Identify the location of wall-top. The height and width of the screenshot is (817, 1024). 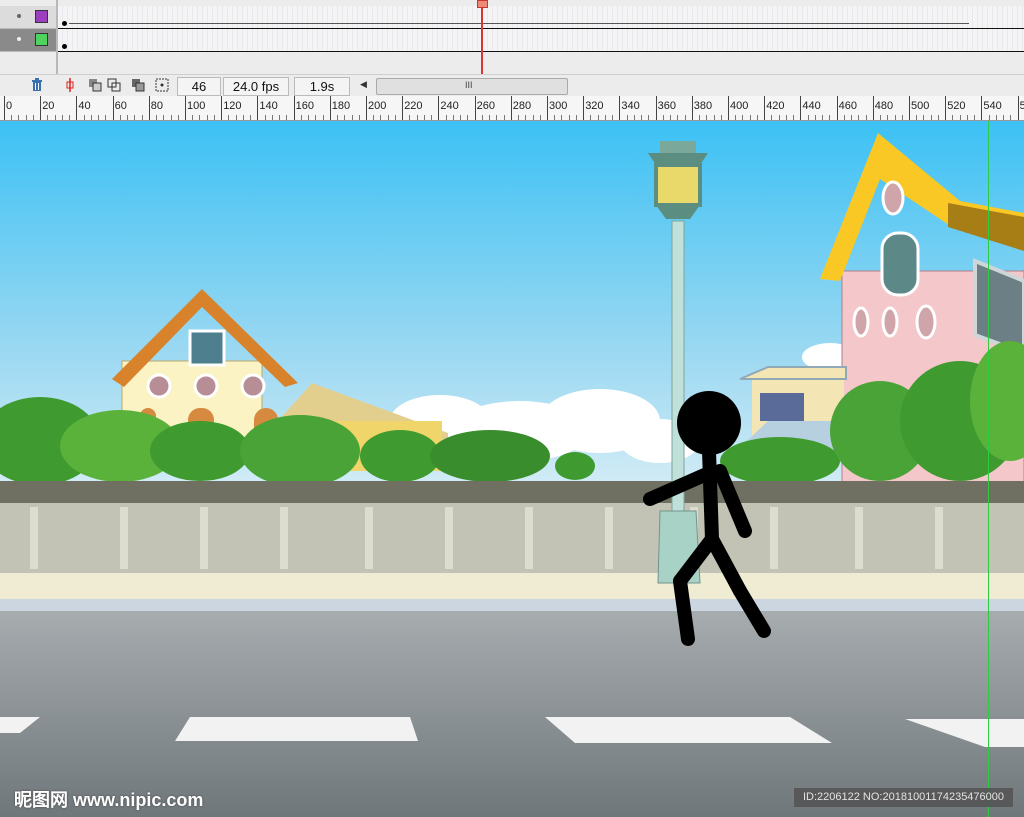
(512, 492).